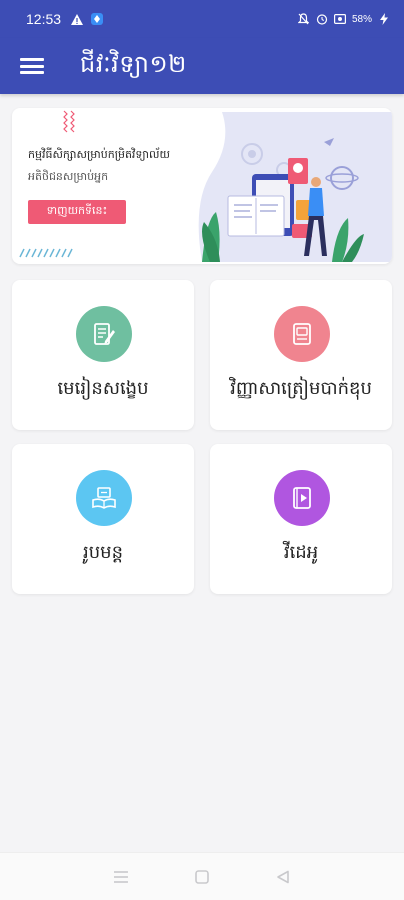 This screenshot has width=404, height=900. I want to click on card-label: មេរៀនសង្ខេប, so click(103, 388).